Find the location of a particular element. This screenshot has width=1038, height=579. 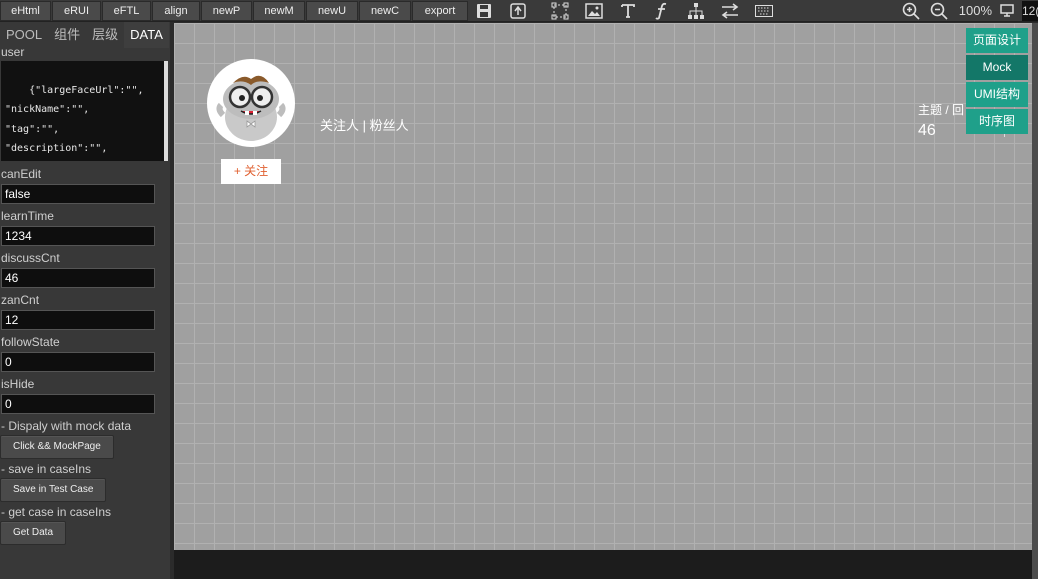

ehtml-button: eHtml is located at coordinates (25, 10).